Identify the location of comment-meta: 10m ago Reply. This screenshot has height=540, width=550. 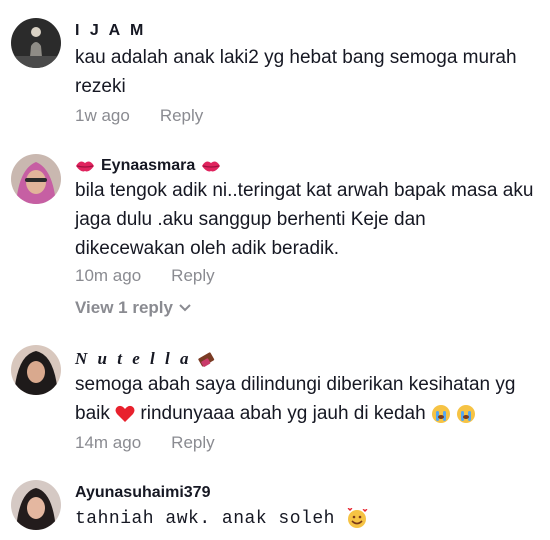
(145, 276).